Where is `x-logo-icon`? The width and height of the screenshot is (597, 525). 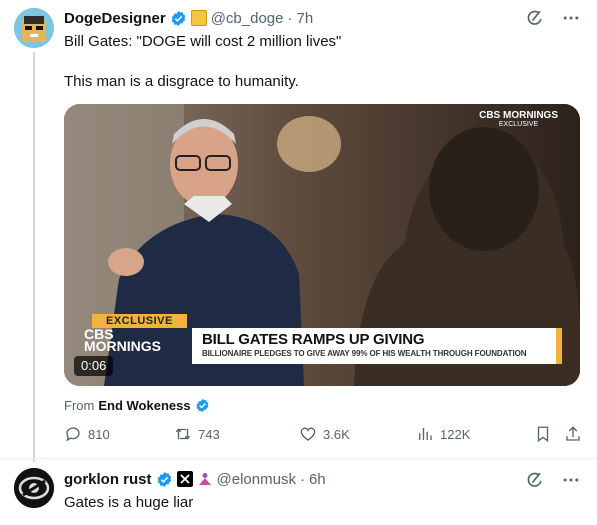 x-logo-icon is located at coordinates (184, 479).